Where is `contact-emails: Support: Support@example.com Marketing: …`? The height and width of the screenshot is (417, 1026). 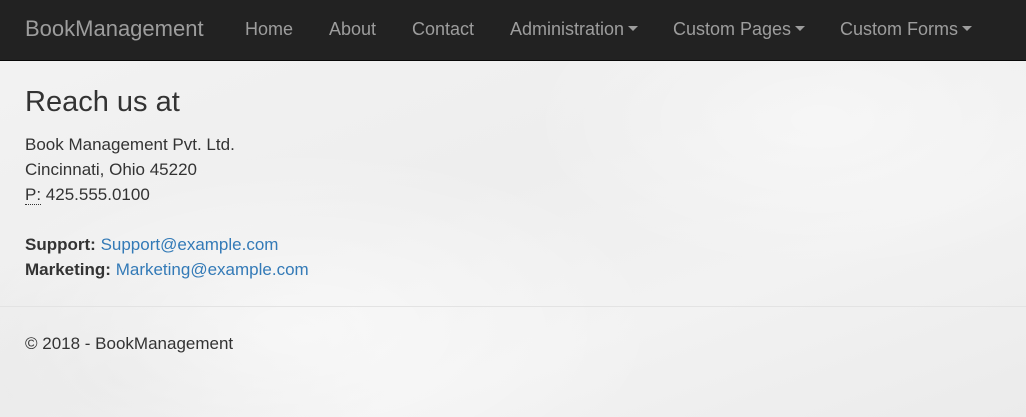
contact-emails: Support: Support@example.com Marketing: … is located at coordinates (513, 257).